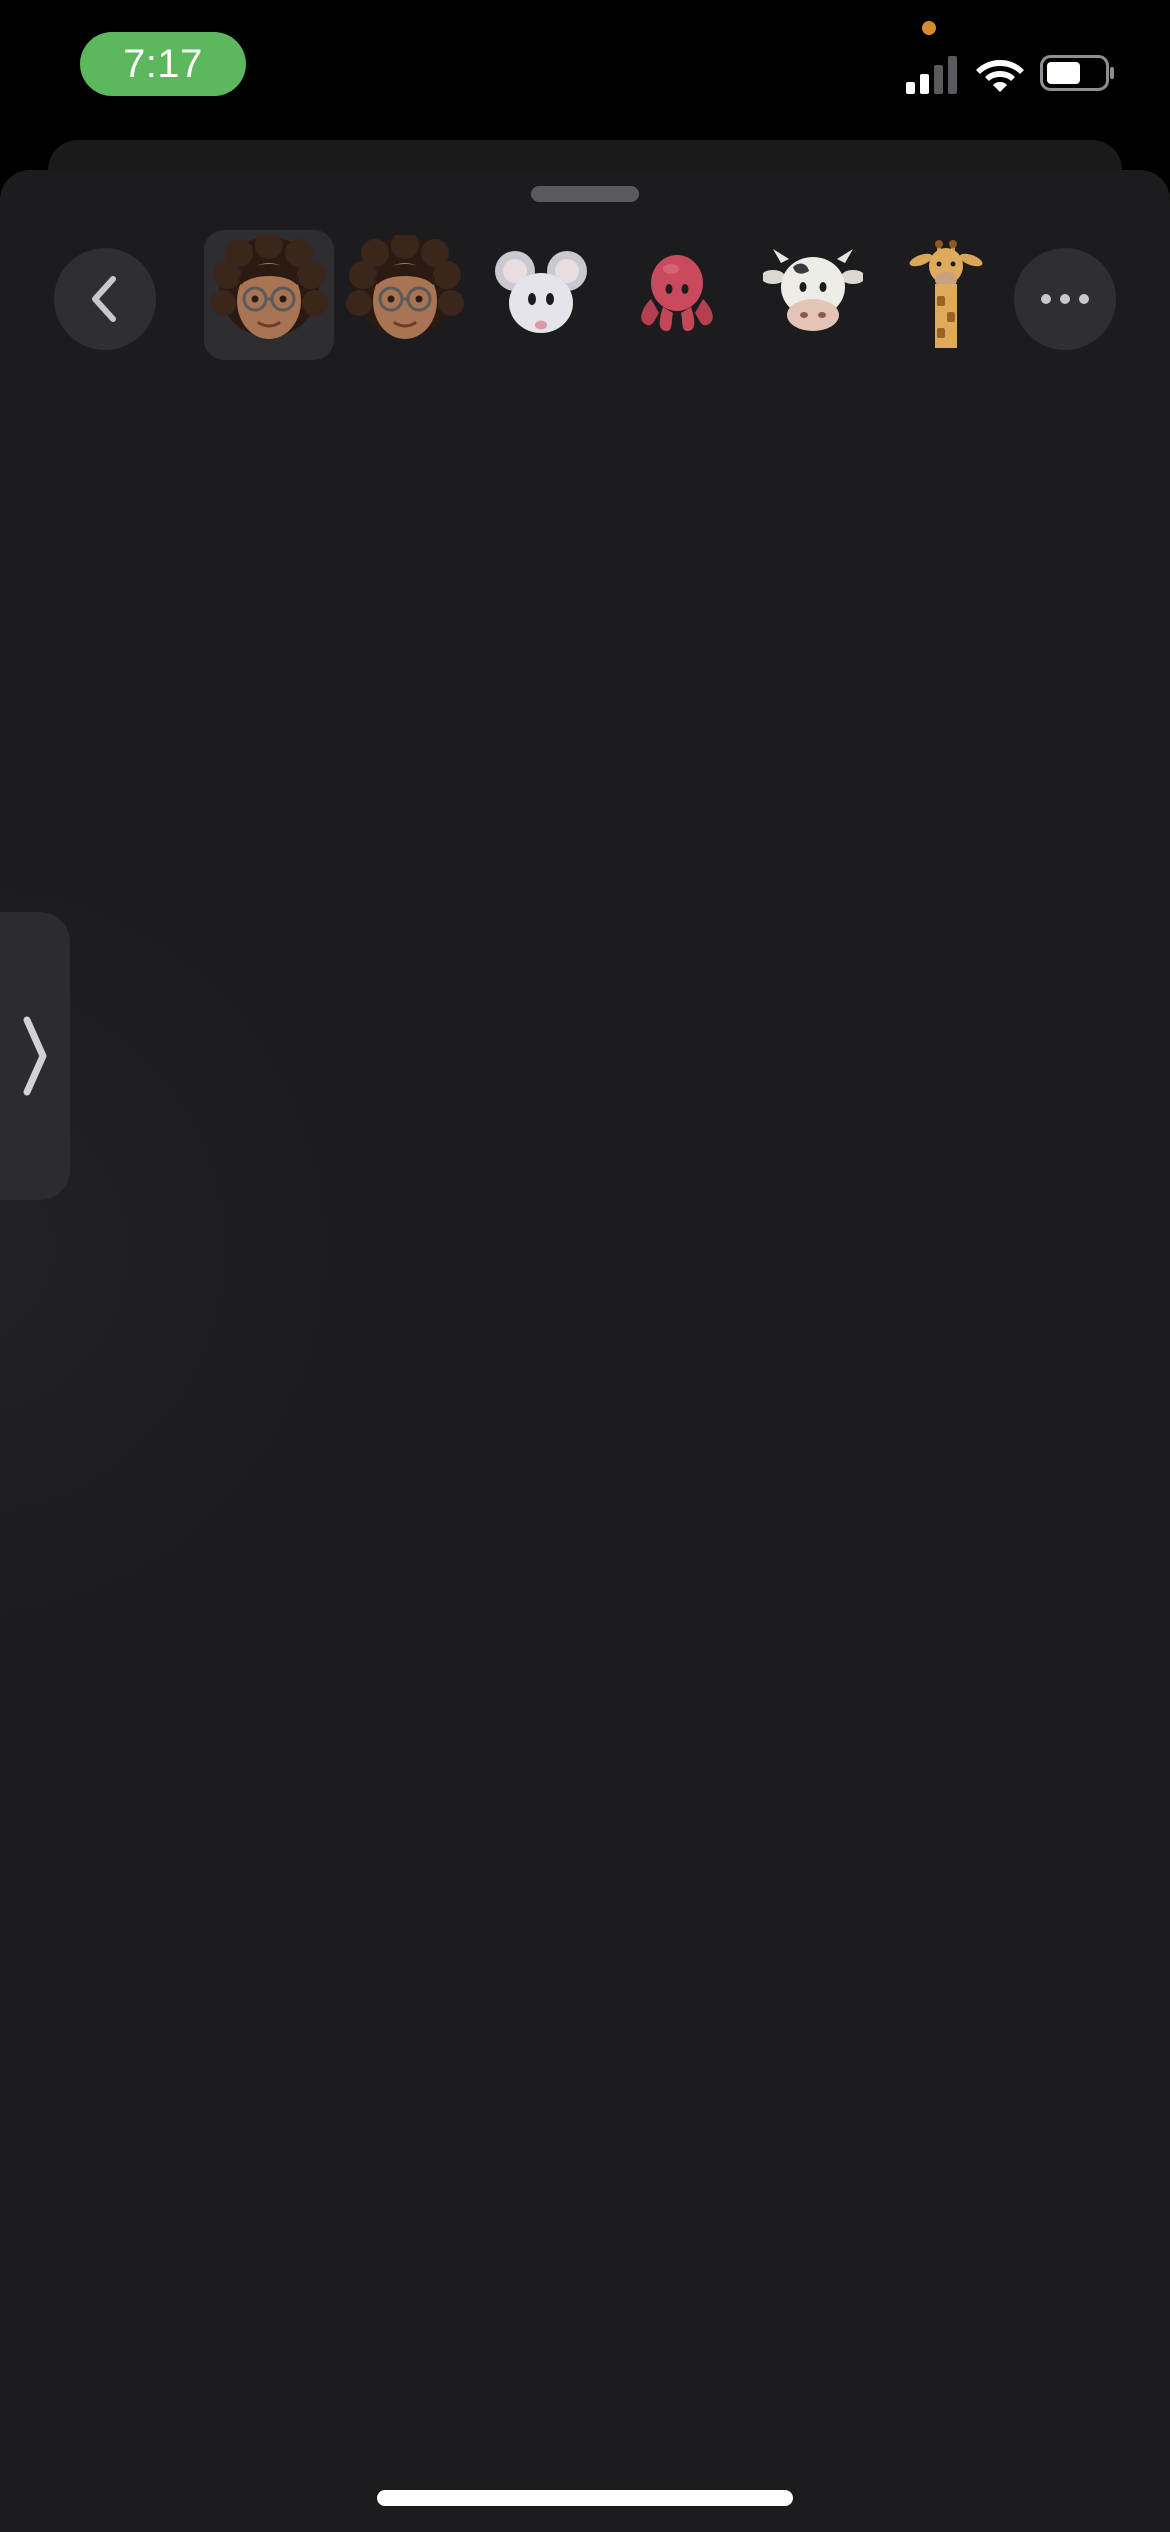  I want to click on sheet-grabber, so click(585, 194).